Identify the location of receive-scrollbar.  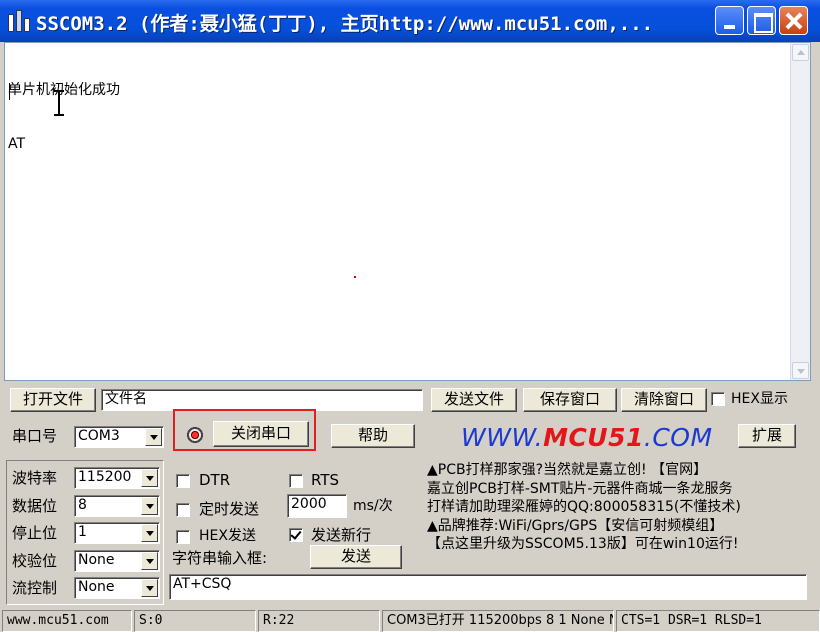
(800, 211).